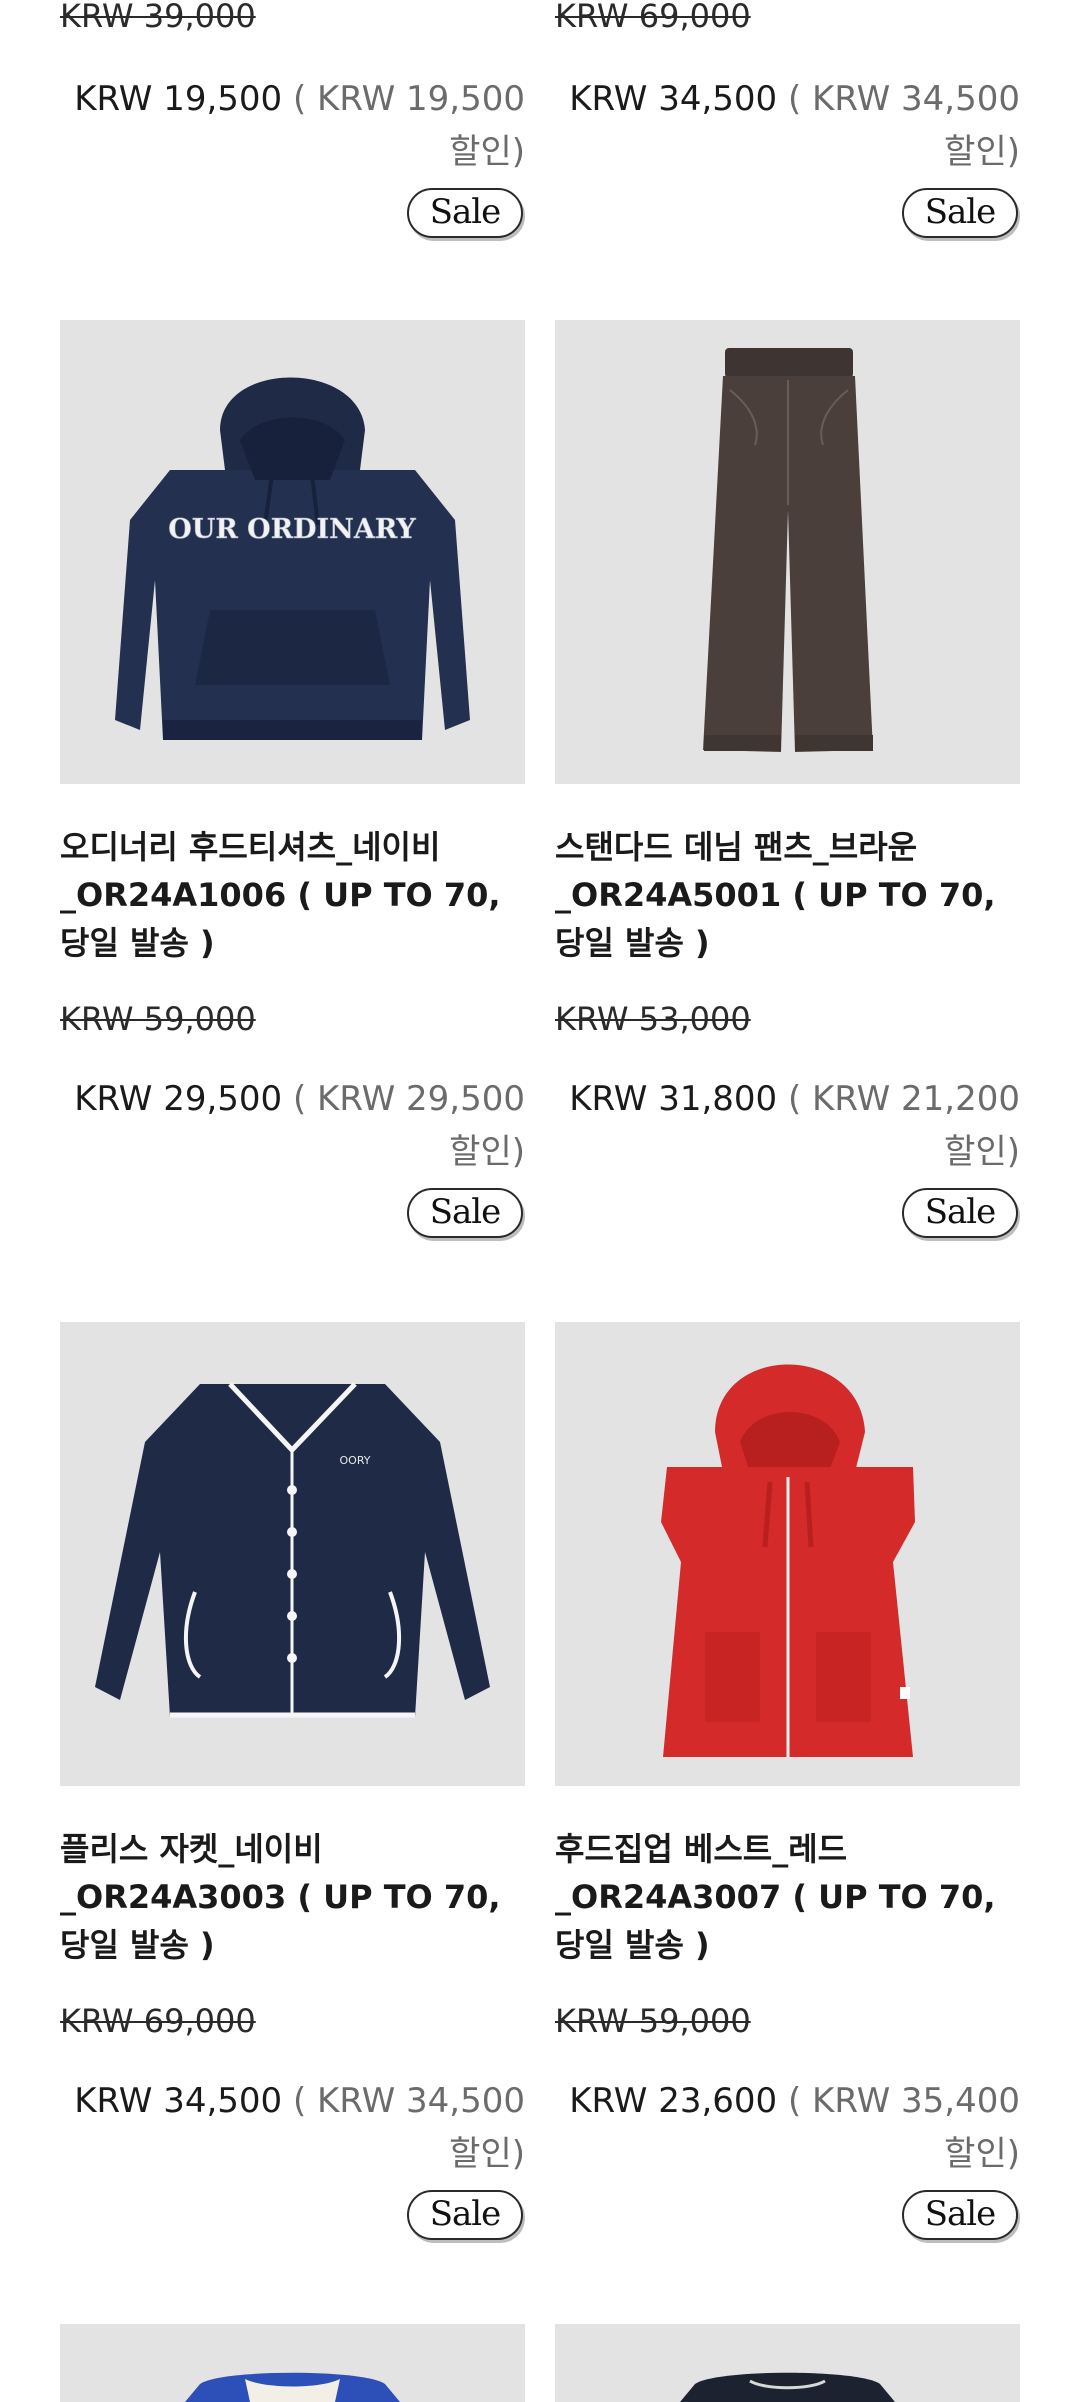 The image size is (1080, 2402). What do you see at coordinates (653, 1019) in the screenshot?
I see `original-price: KRW 53,000` at bounding box center [653, 1019].